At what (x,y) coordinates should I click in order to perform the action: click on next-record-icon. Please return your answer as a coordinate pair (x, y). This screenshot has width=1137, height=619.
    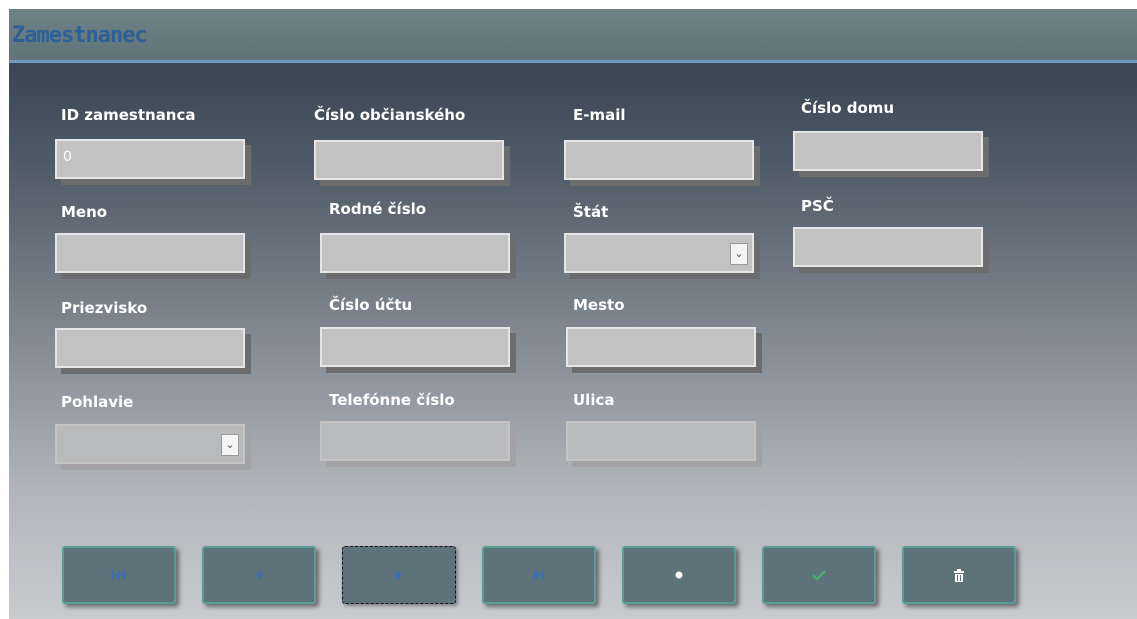
    Looking at the image, I should click on (399, 575).